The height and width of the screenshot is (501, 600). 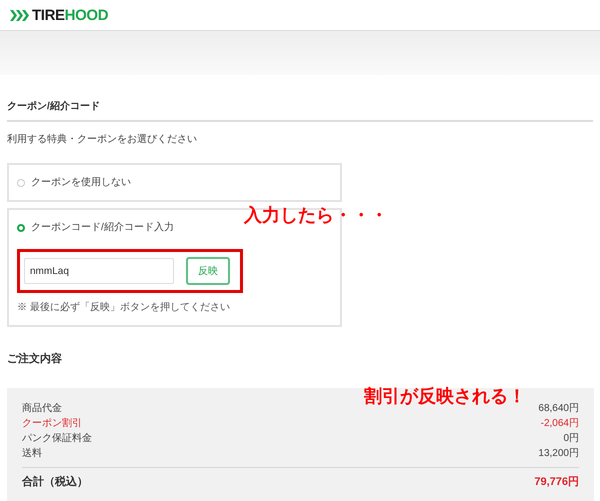 What do you see at coordinates (57, 439) in the screenshot?
I see `summary-label: パンク保証料金` at bounding box center [57, 439].